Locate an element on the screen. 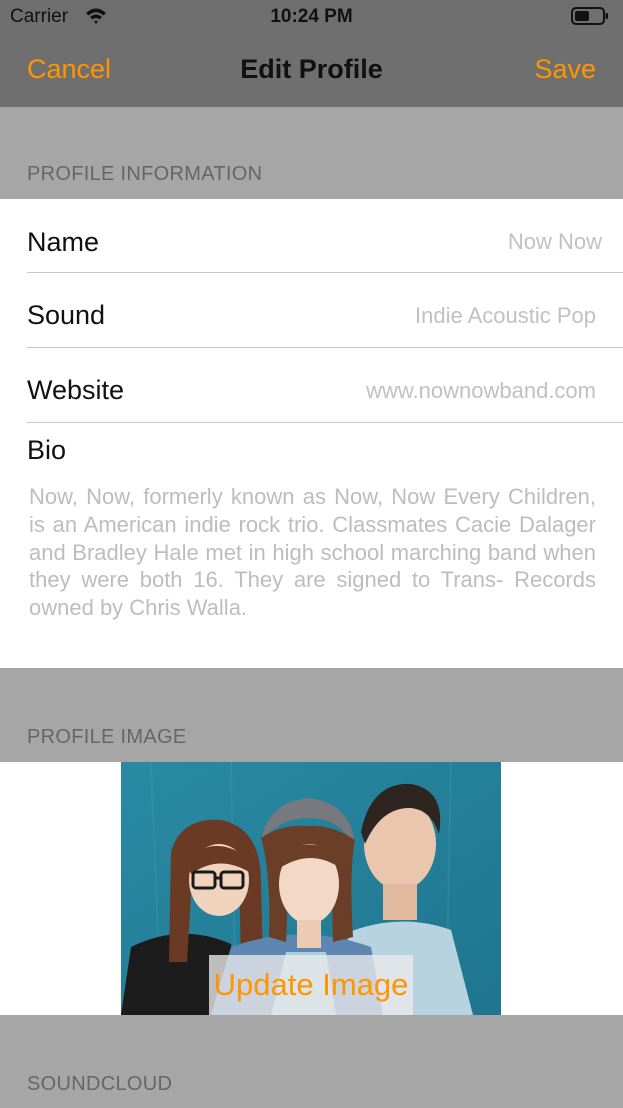  website-label: Website is located at coordinates (76, 390).